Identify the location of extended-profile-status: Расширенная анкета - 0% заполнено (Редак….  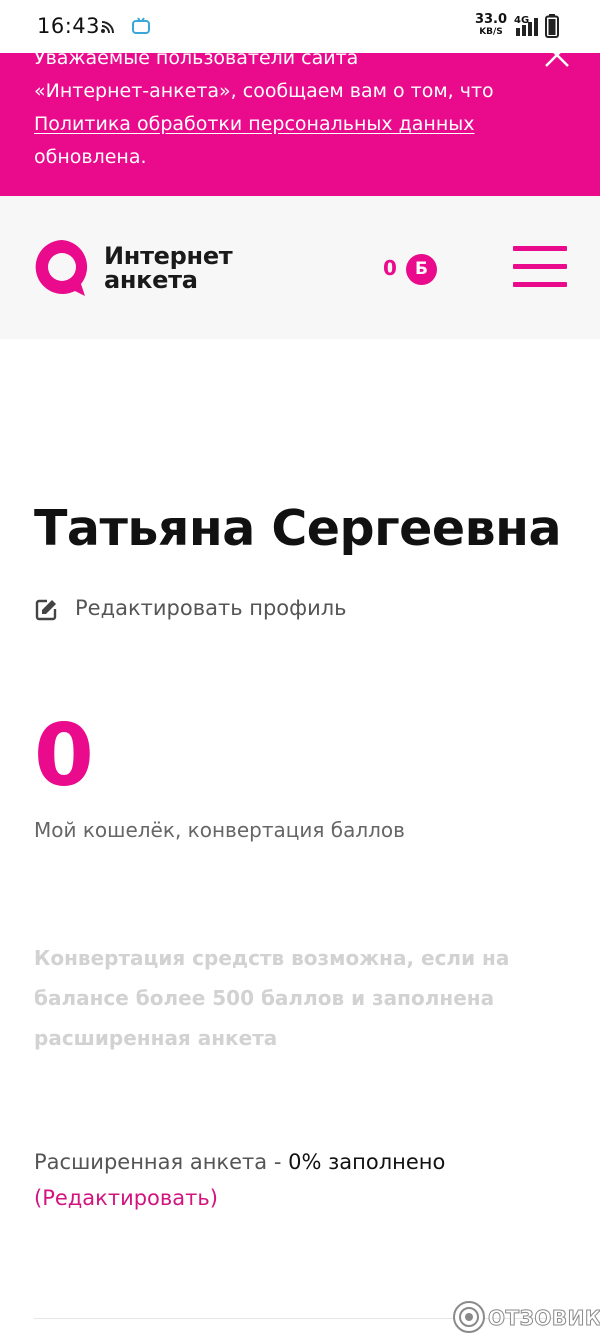
(239, 1180).